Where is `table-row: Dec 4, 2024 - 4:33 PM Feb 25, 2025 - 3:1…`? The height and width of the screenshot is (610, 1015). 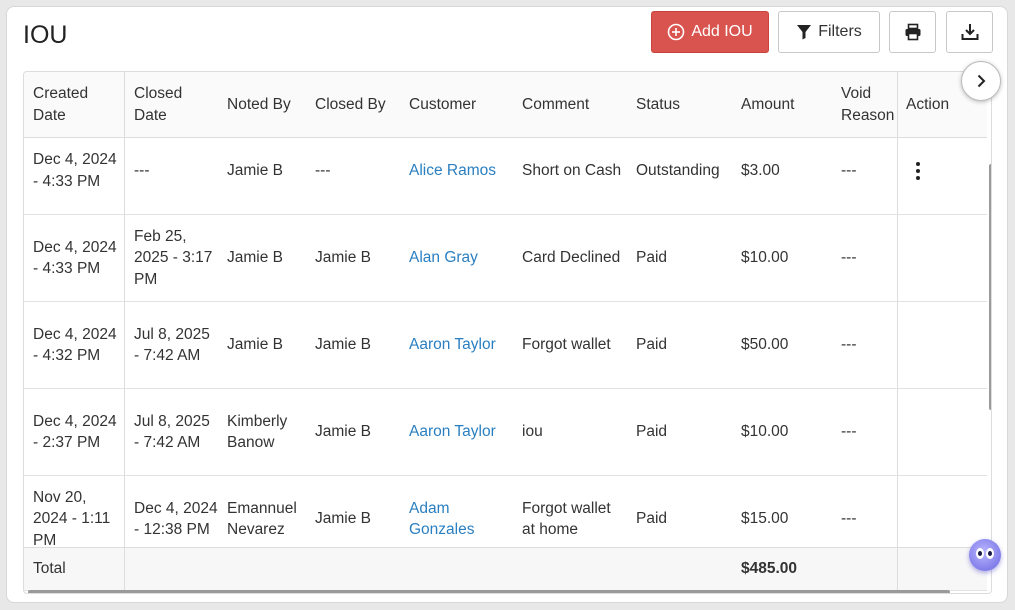
table-row: Dec 4, 2024 - 4:33 PM Feb 25, 2025 - 3:1… is located at coordinates (505, 258).